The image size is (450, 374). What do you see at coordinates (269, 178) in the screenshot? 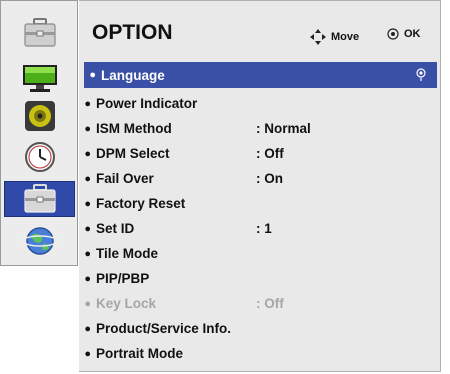
I see `menu-item-value: : On` at bounding box center [269, 178].